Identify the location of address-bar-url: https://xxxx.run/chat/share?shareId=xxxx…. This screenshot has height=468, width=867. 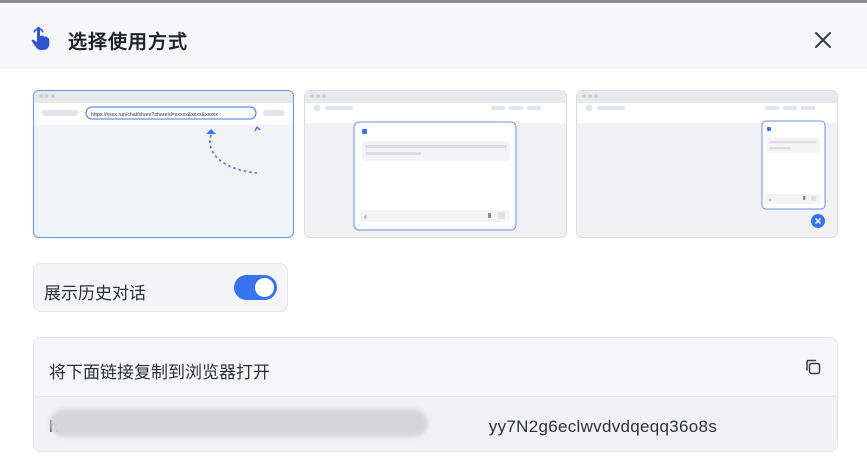
(154, 115).